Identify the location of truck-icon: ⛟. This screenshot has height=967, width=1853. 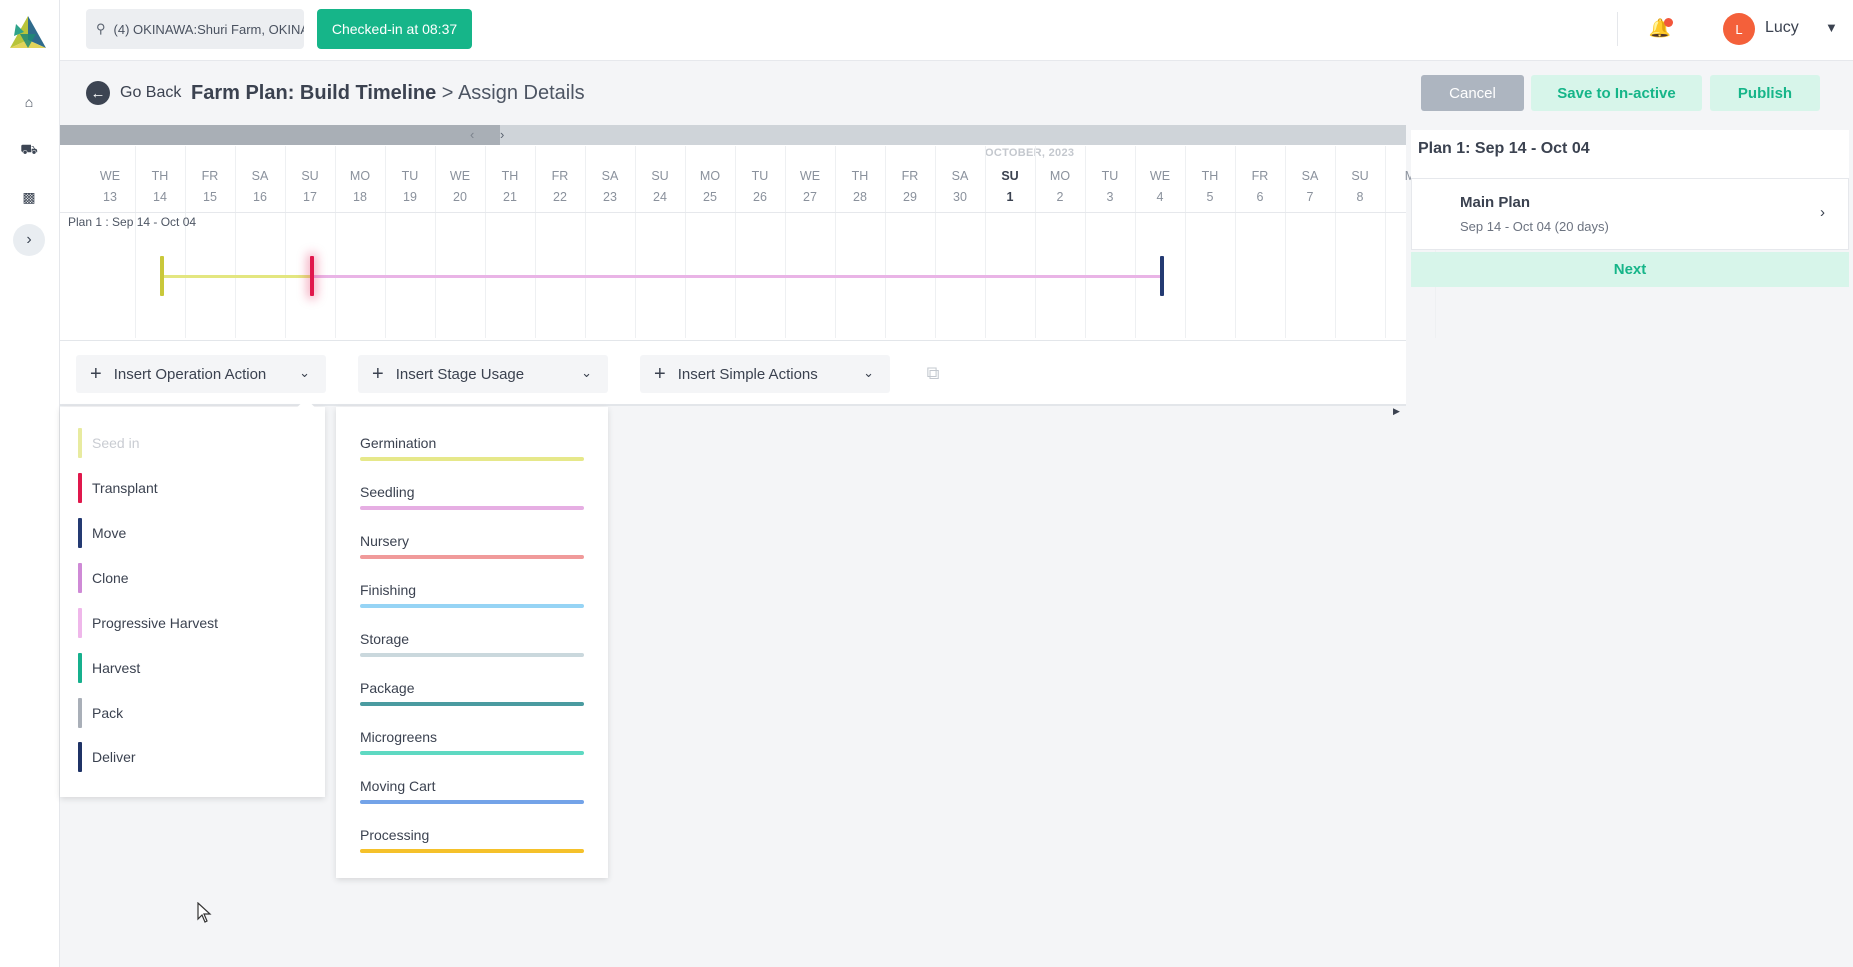
(29, 150).